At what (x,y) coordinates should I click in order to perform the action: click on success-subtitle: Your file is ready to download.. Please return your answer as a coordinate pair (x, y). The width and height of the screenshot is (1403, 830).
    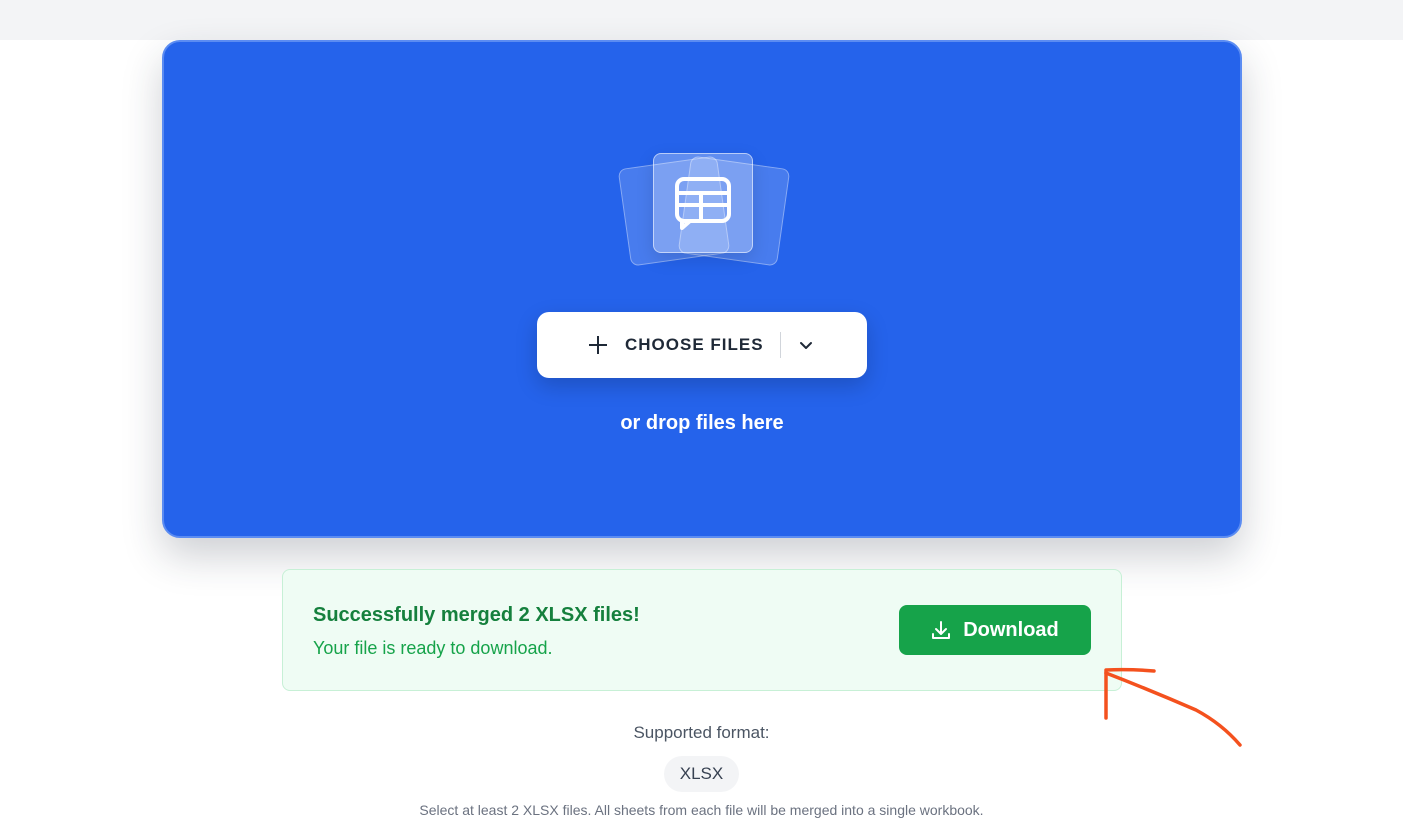
    Looking at the image, I should click on (433, 648).